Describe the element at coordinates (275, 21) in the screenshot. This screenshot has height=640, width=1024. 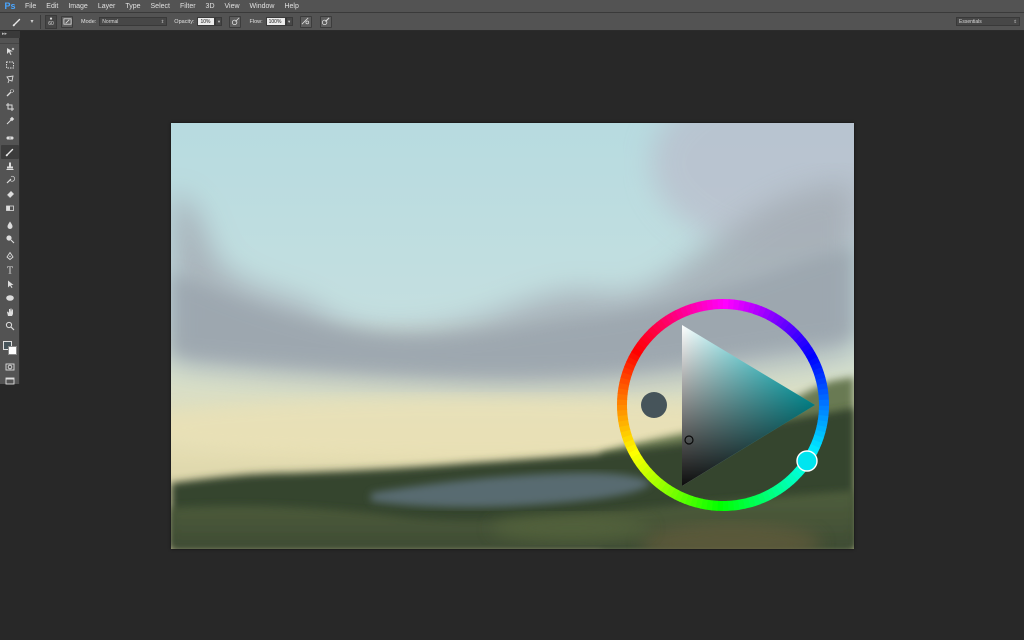
I see `flow-input: 100%` at that location.